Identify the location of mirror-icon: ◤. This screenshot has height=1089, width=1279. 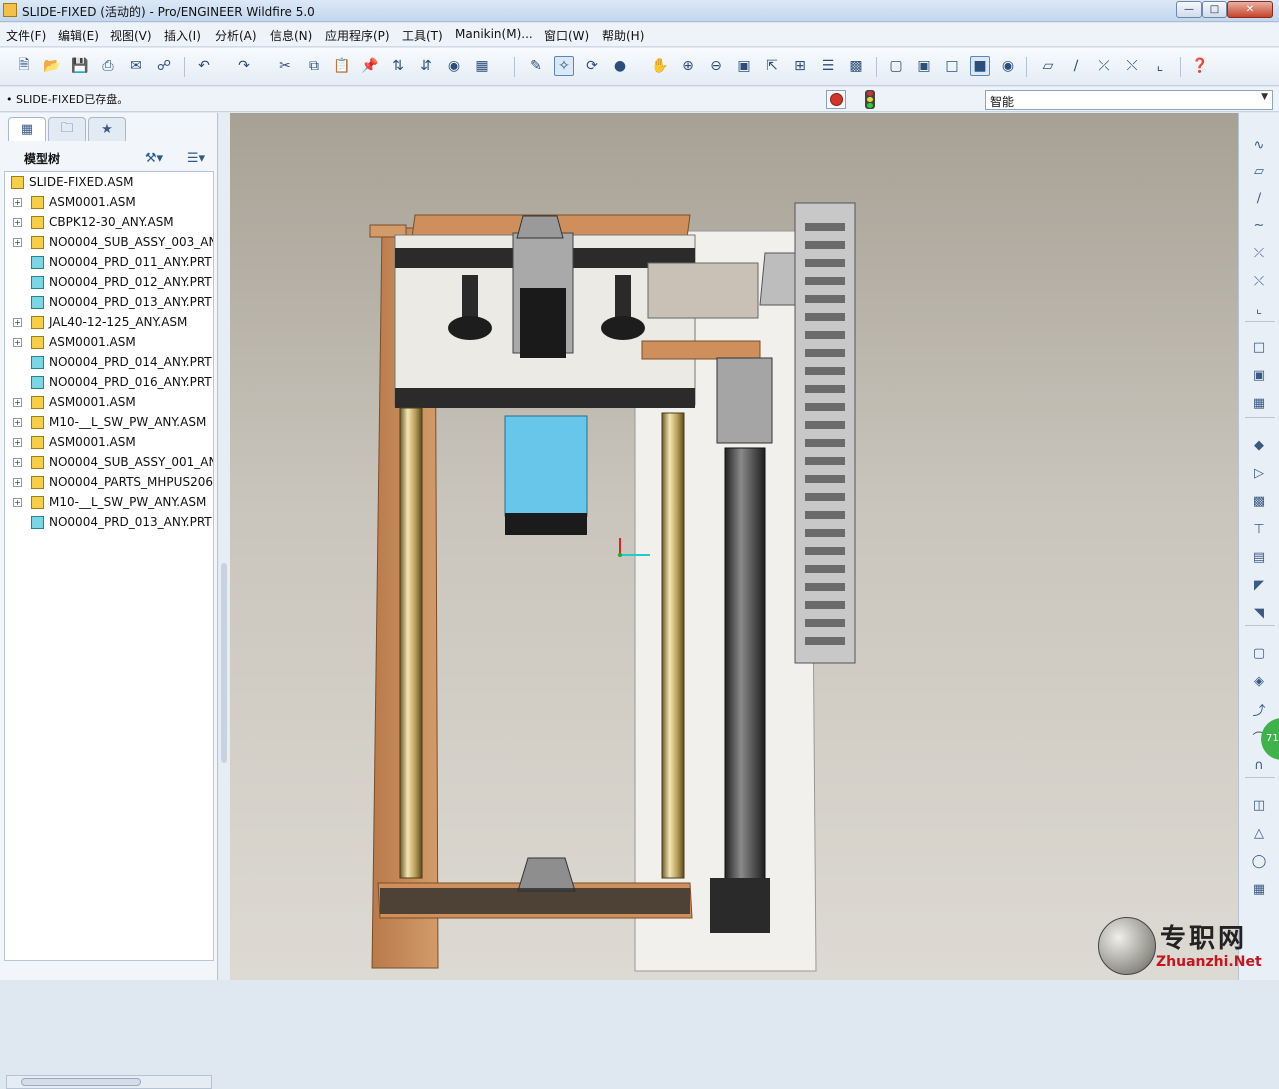
(1259, 585).